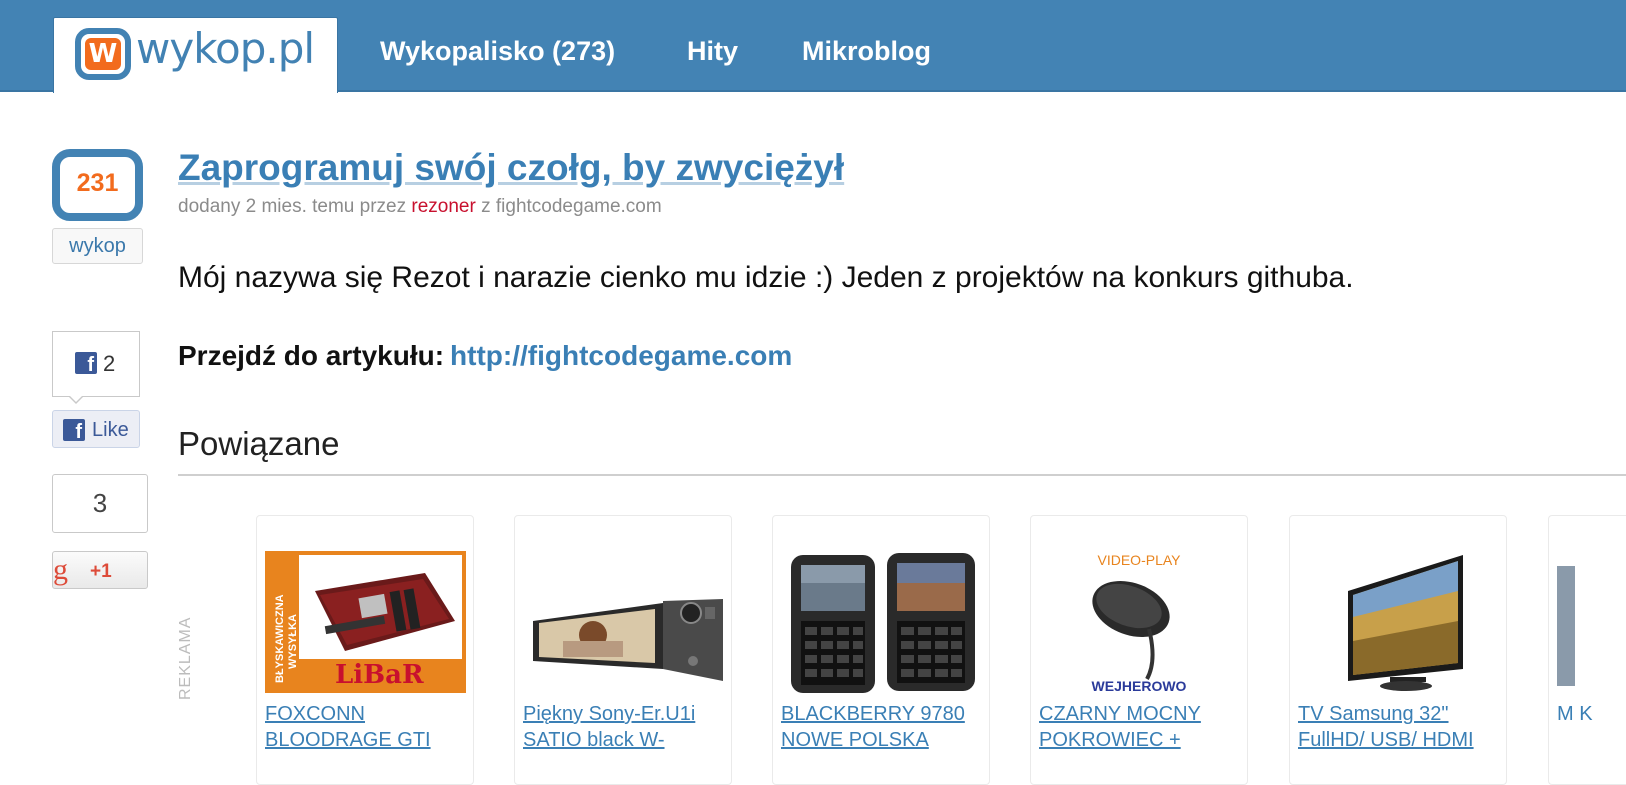 This screenshot has height=785, width=1626. What do you see at coordinates (443, 206) in the screenshot?
I see `author-link: rezoner` at bounding box center [443, 206].